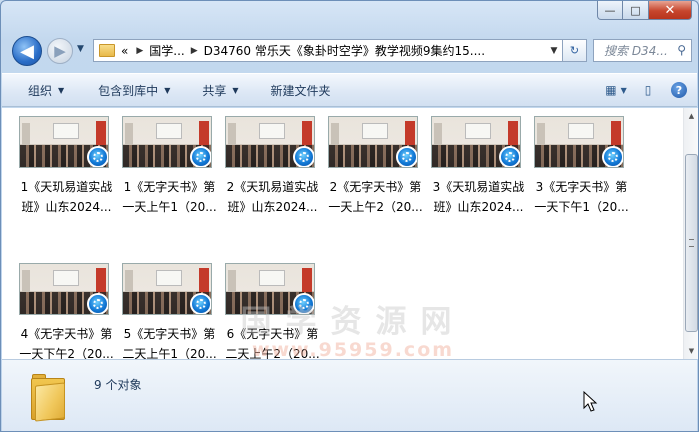 The image size is (699, 432). What do you see at coordinates (679, 90) in the screenshot?
I see `help-icon: ?` at bounding box center [679, 90].